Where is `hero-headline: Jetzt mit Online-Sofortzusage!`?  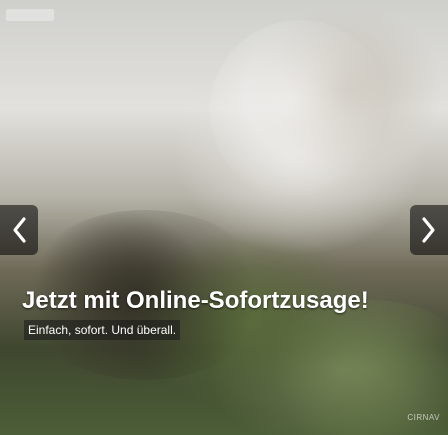
hero-headline: Jetzt mit Online-Sofortzusage! is located at coordinates (195, 300).